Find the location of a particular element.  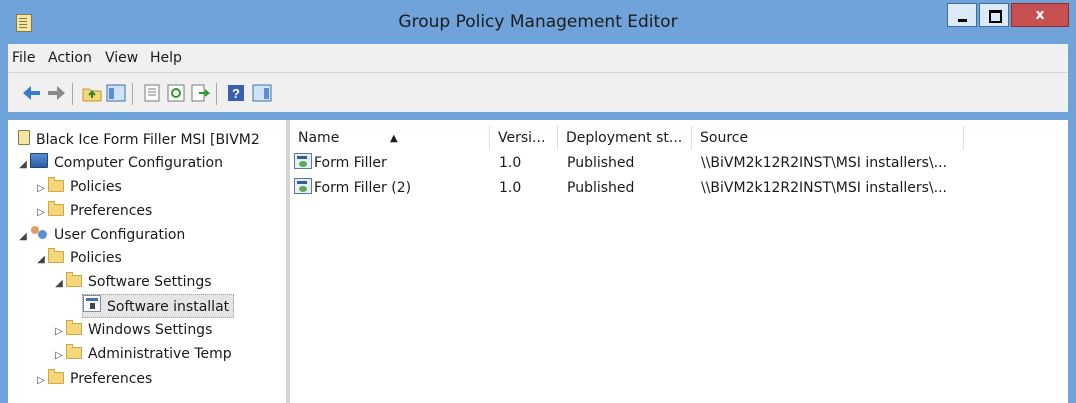

name-cell: Form Filler is located at coordinates (392, 163).